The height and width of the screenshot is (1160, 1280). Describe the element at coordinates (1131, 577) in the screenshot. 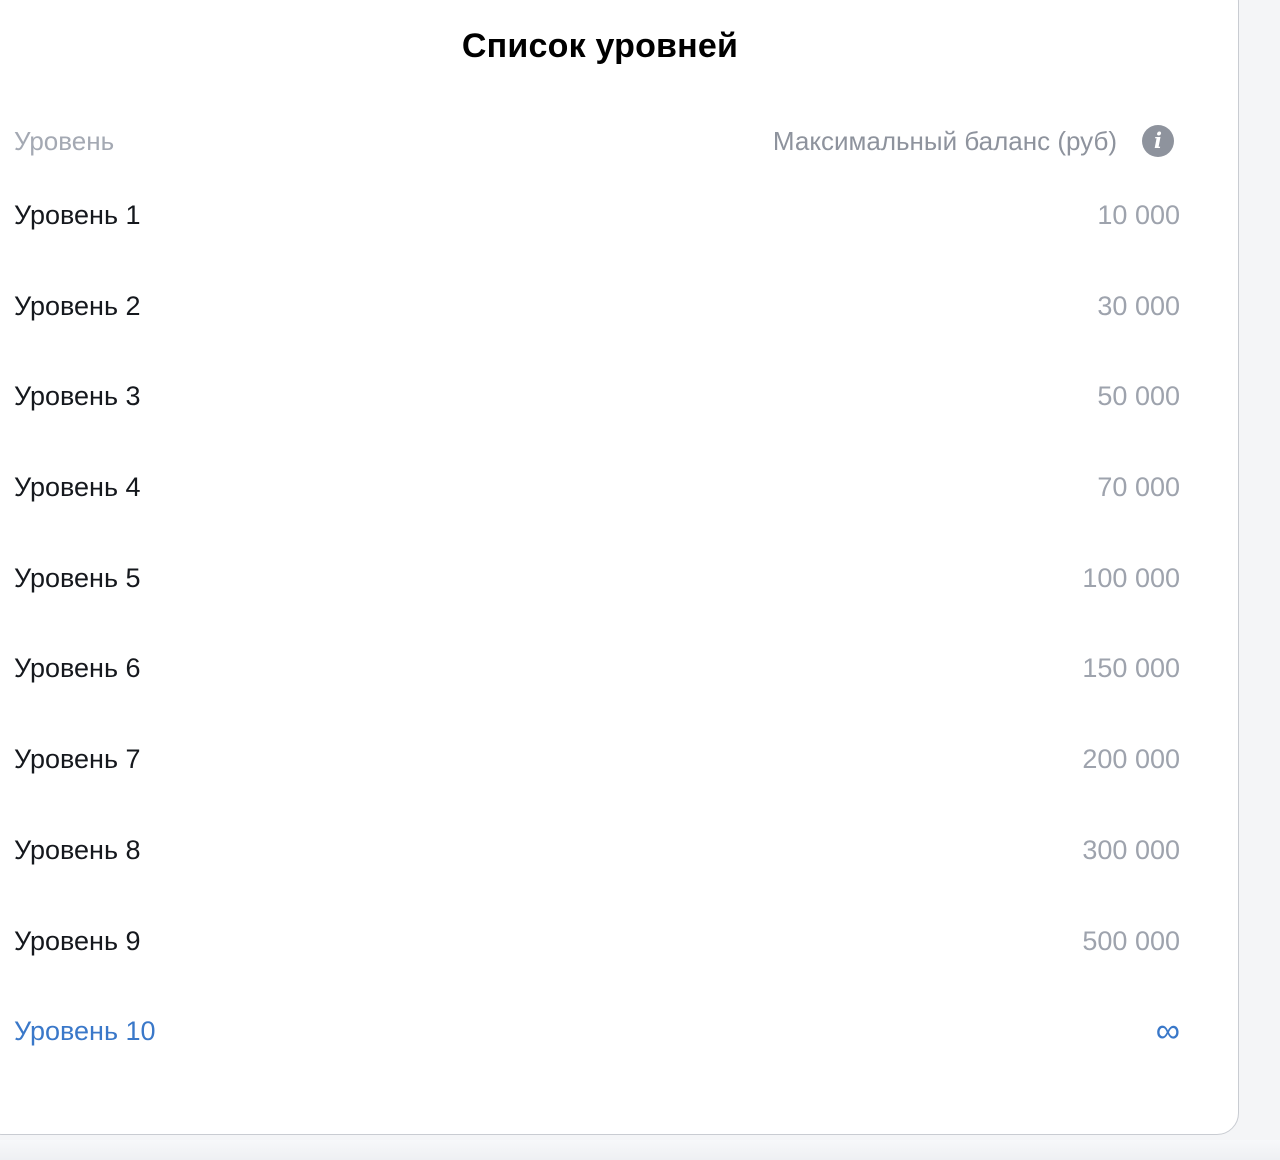

I see `level-max-balance: 100 000` at that location.